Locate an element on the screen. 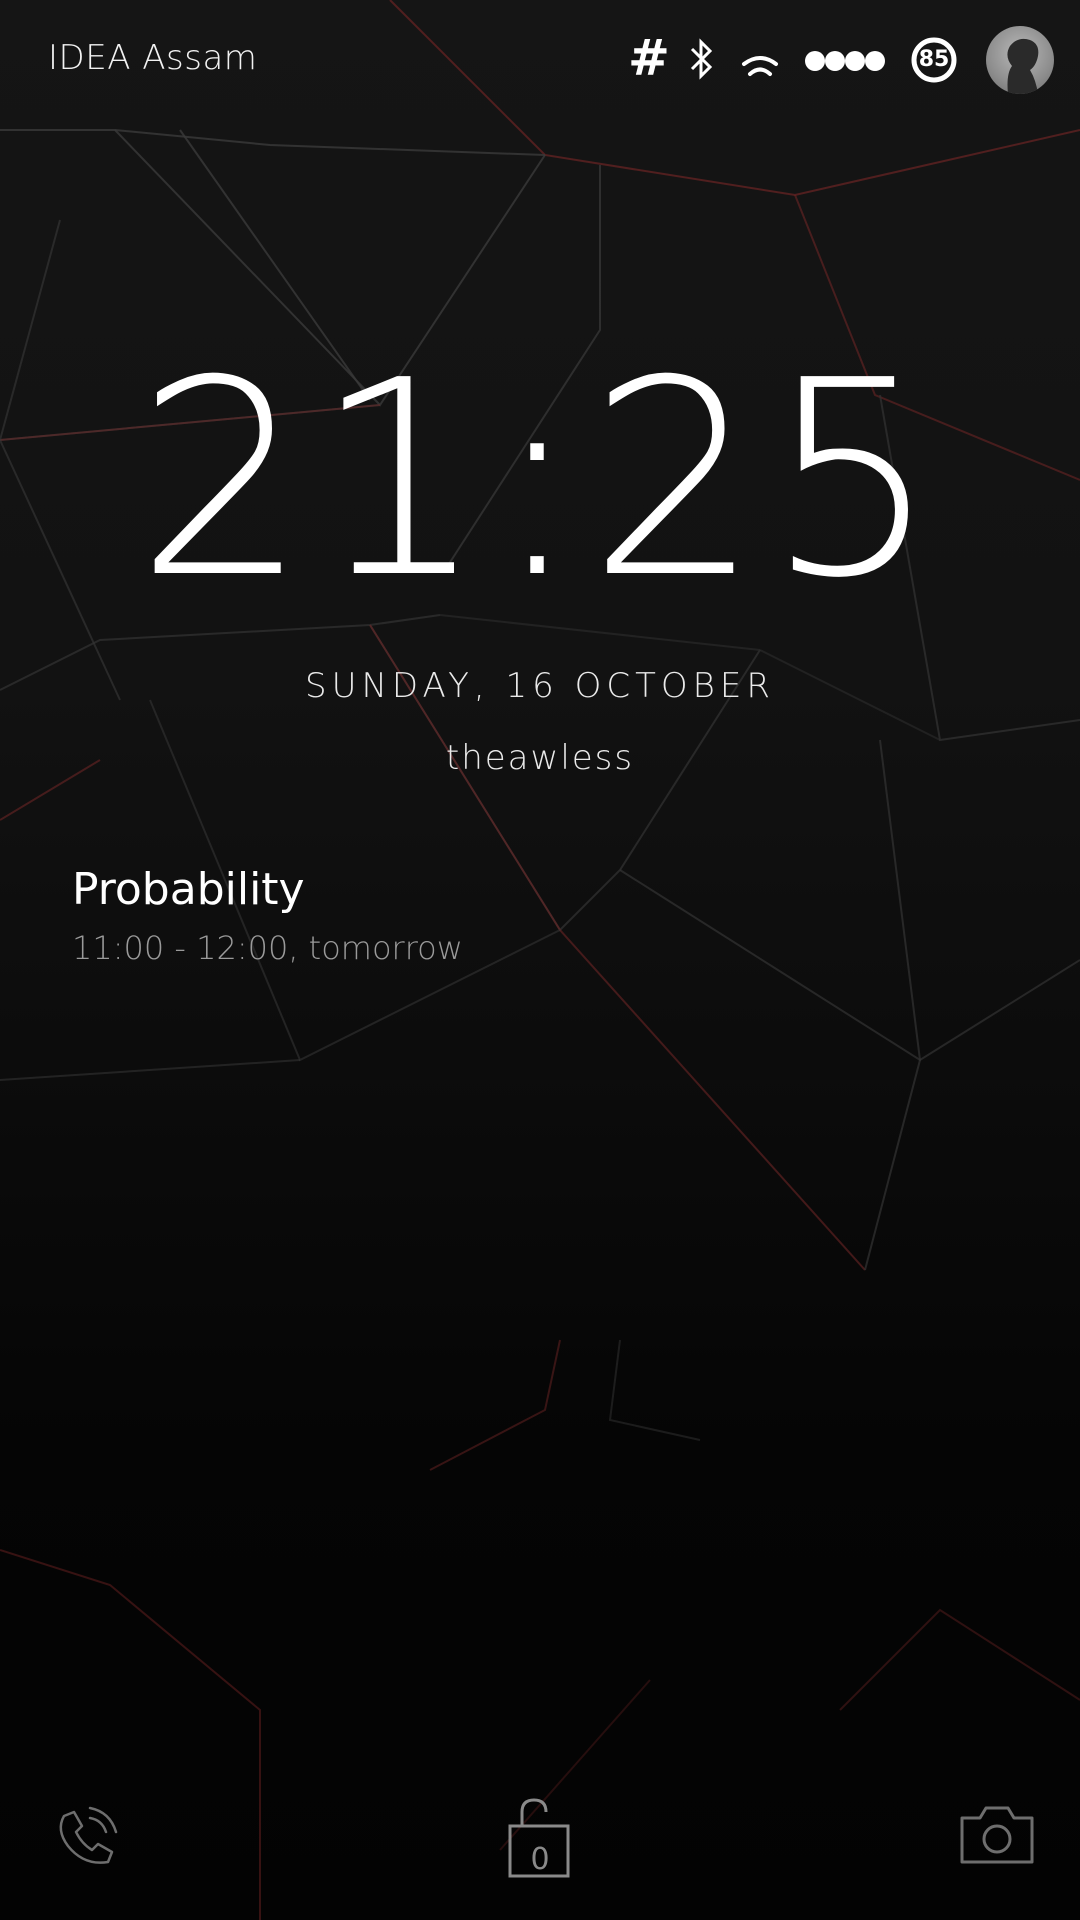 The height and width of the screenshot is (1920, 1080). battery-icon: 85 is located at coordinates (934, 60).